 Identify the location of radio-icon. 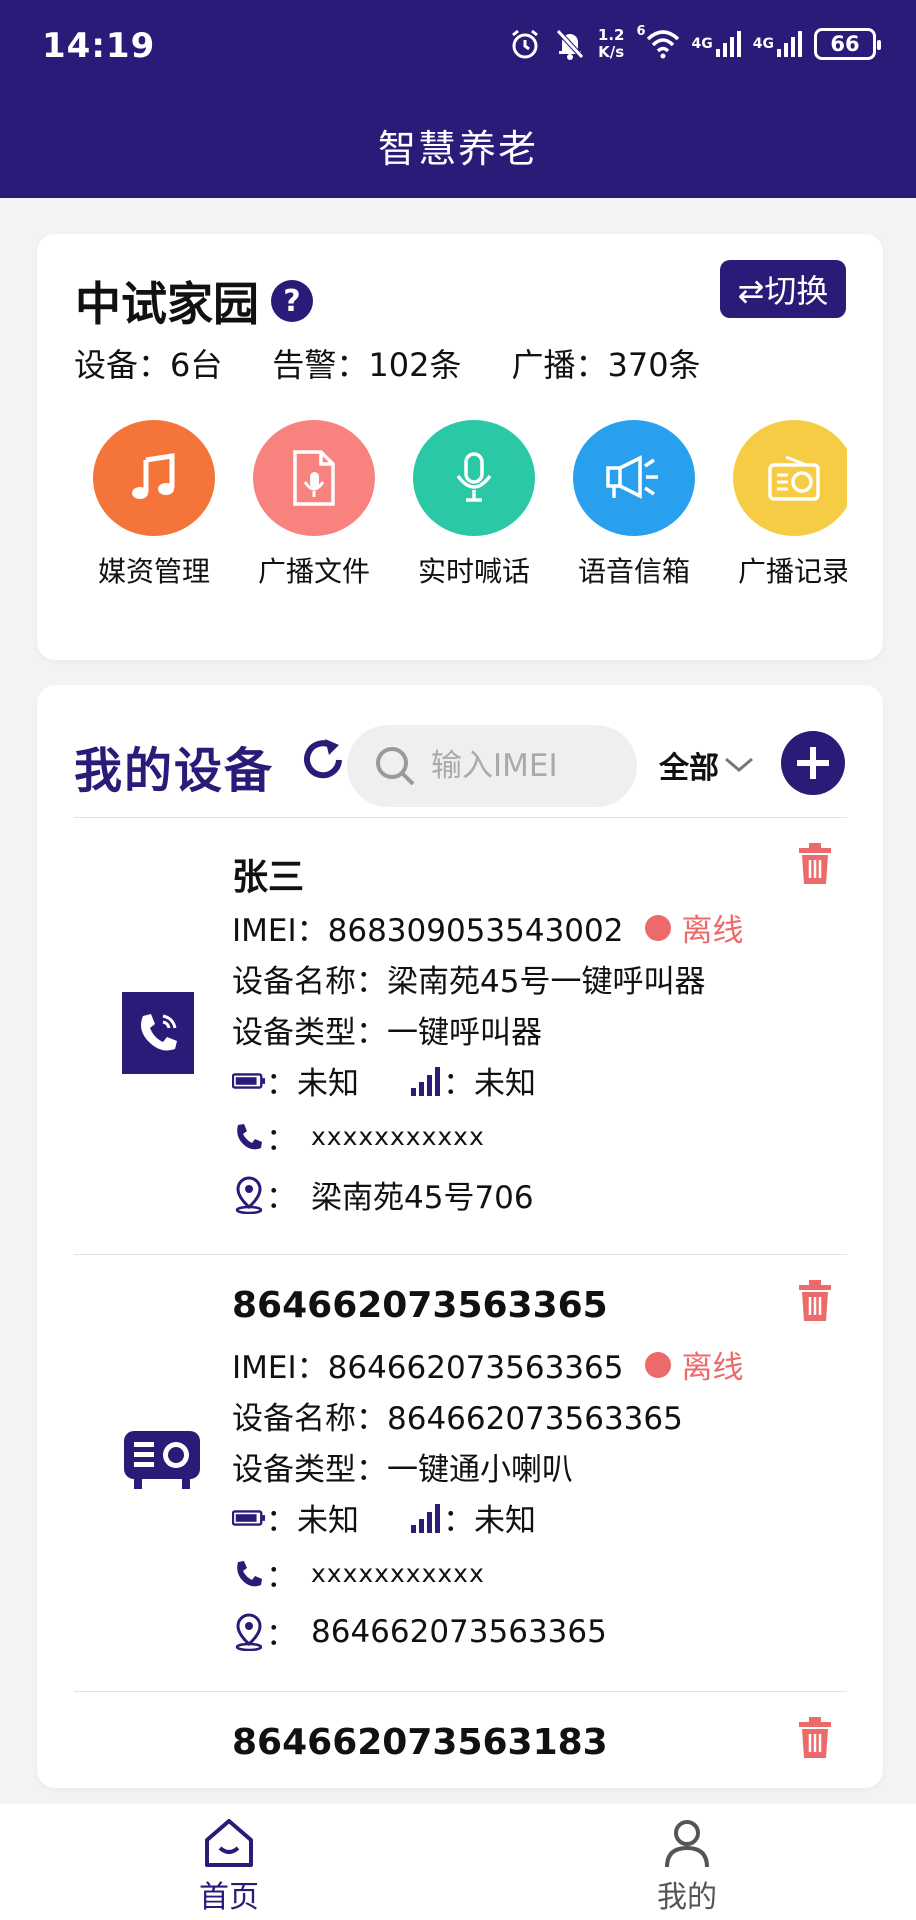
(790, 478).